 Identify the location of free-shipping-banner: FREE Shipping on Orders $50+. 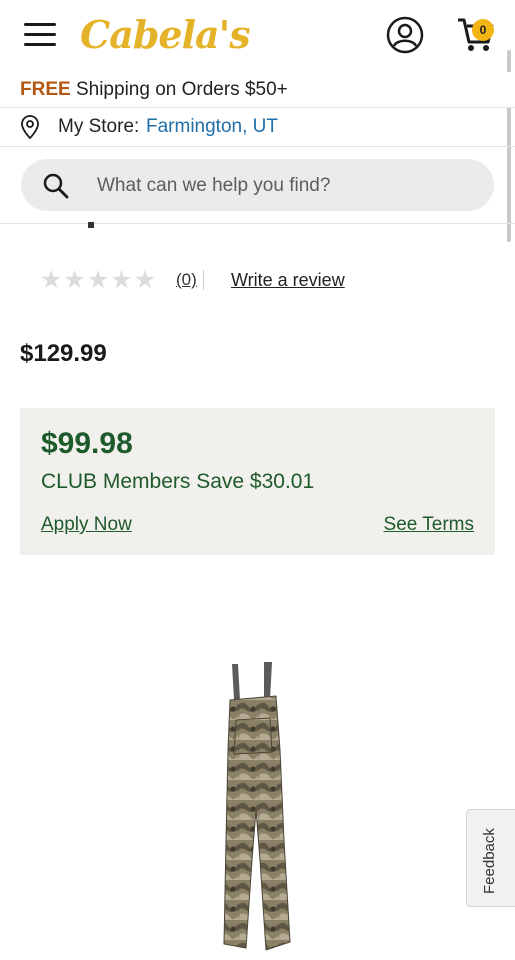
(257, 90).